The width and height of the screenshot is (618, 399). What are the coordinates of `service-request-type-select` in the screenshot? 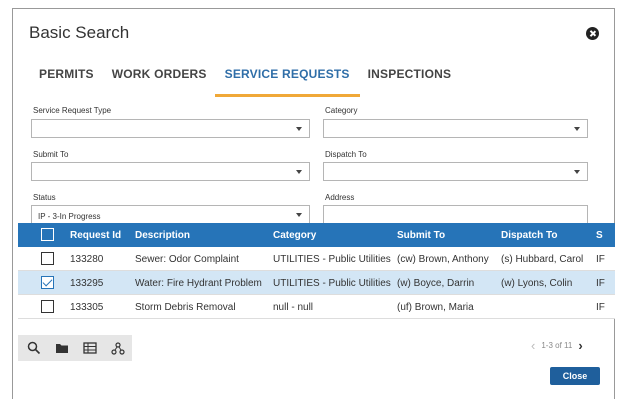 It's located at (170, 128).